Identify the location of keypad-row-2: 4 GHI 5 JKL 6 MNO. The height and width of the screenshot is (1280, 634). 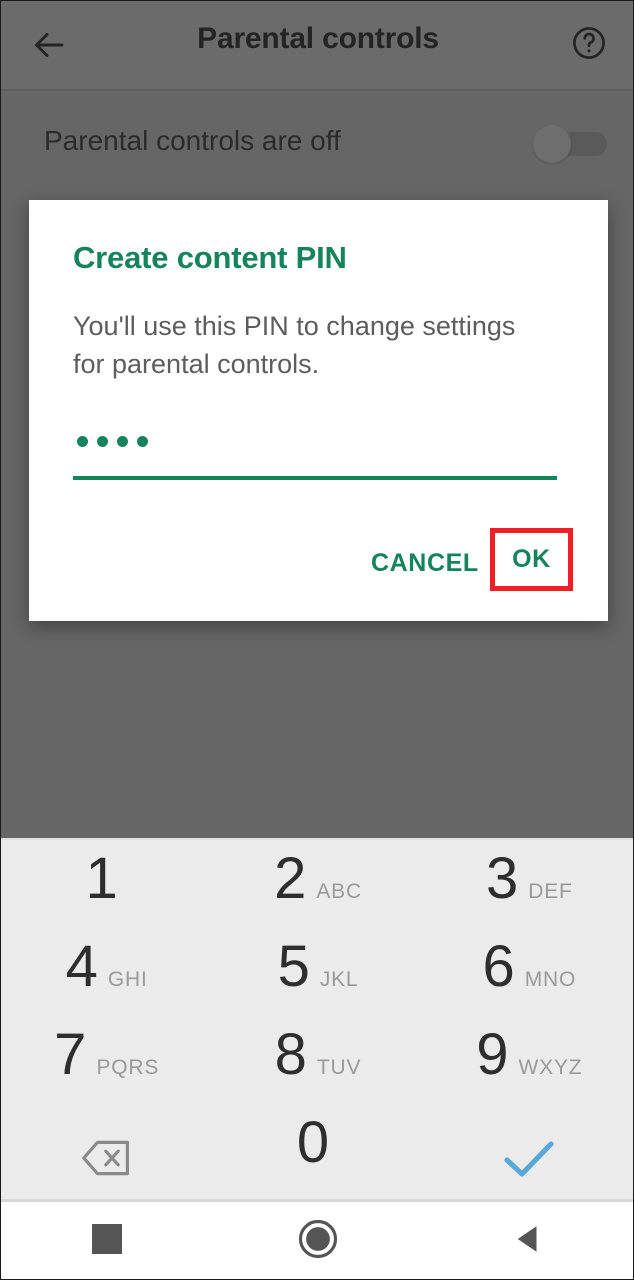
(317, 980).